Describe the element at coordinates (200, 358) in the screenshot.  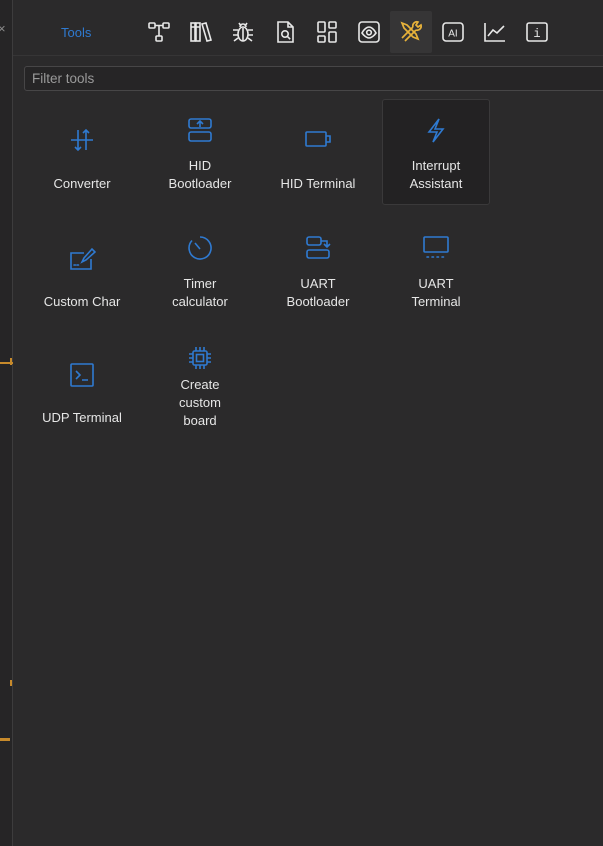
I see `chip-icon` at that location.